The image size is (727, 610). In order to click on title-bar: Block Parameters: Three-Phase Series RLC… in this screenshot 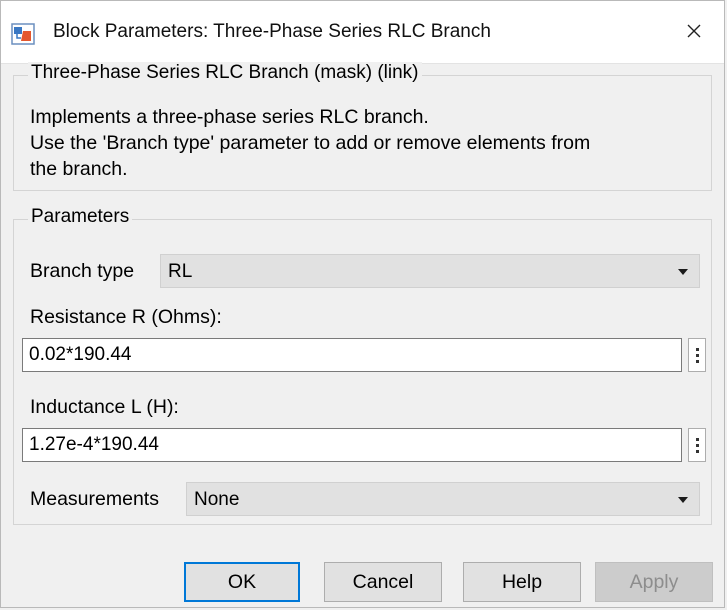, I will do `click(362, 32)`.